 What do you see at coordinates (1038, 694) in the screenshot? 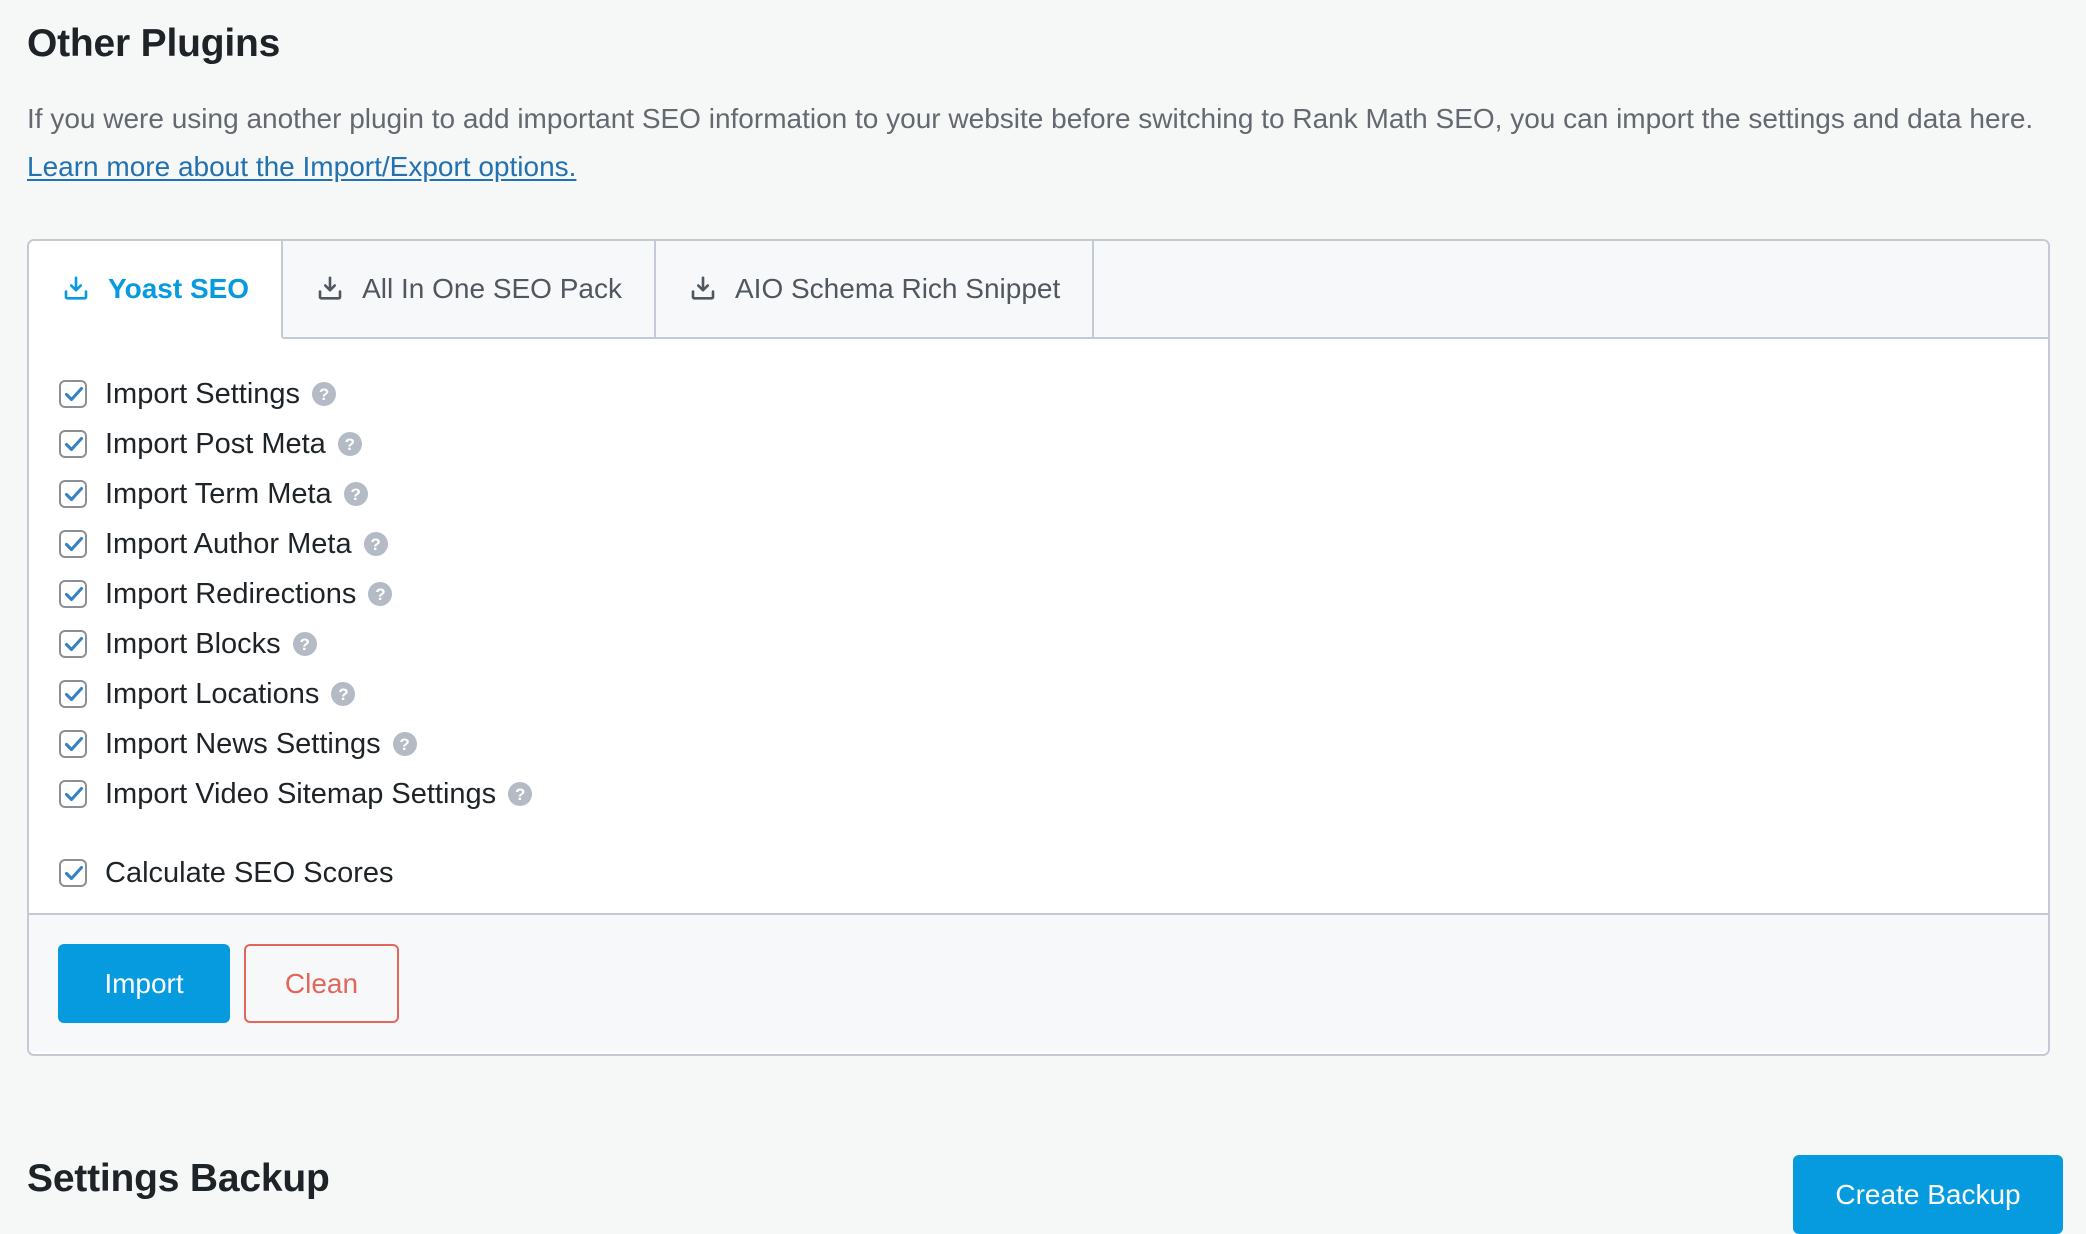
I see `checkbox-row-import-locations: Import Locations ?` at bounding box center [1038, 694].